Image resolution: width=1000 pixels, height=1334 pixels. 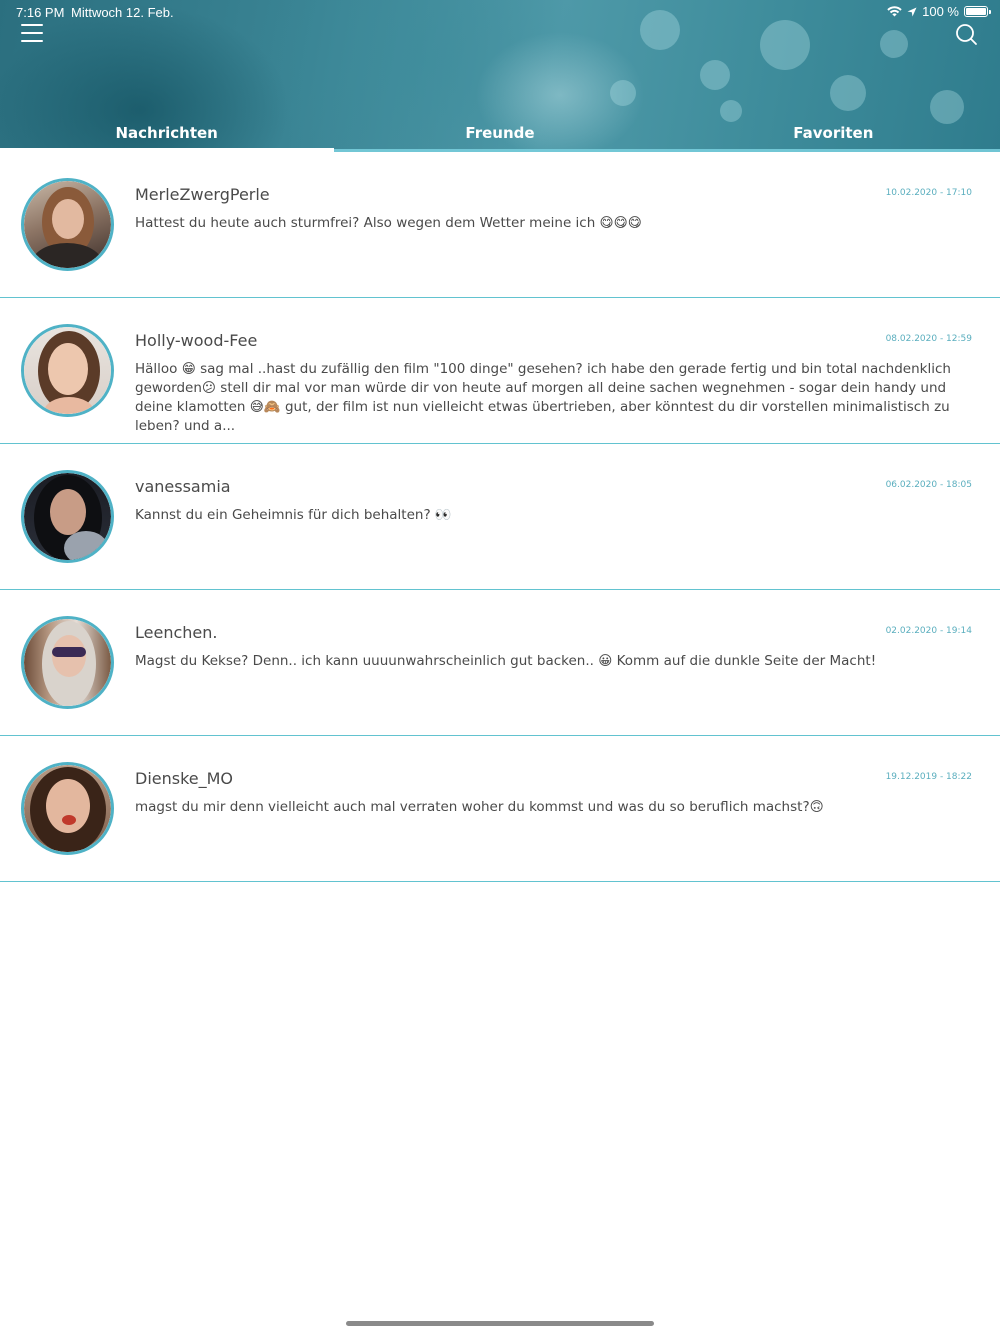 I want to click on sender-name: Holly-wood-Fee, so click(x=196, y=340).